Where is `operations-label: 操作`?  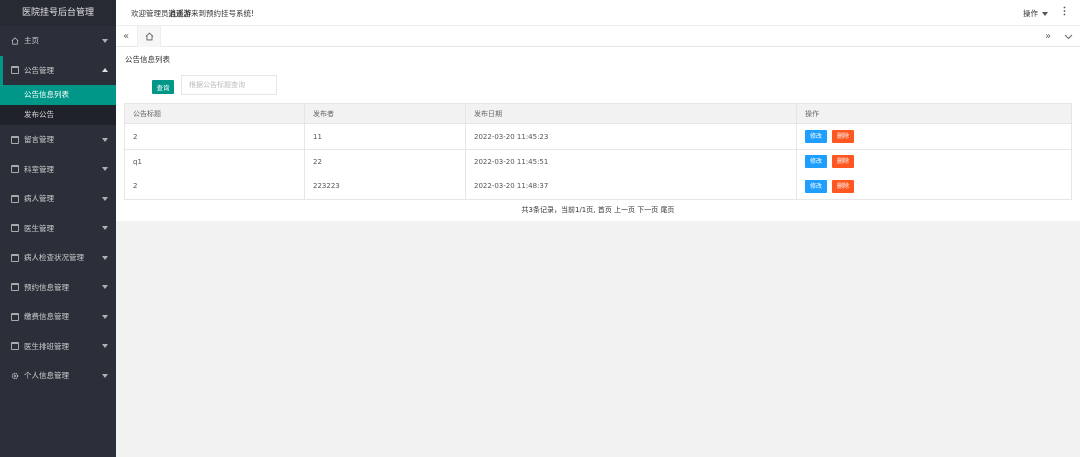 operations-label: 操作 is located at coordinates (1030, 13).